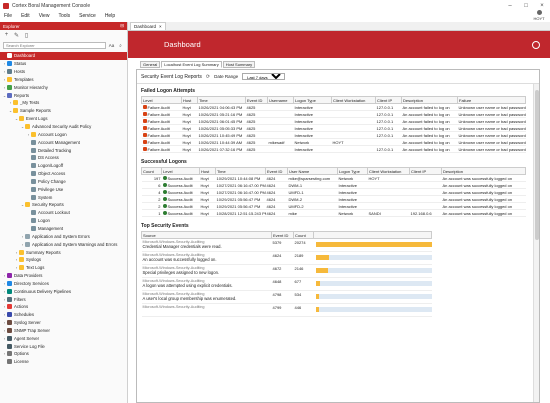  I want to click on tree-item-templates: › Templates, so click(63, 80).